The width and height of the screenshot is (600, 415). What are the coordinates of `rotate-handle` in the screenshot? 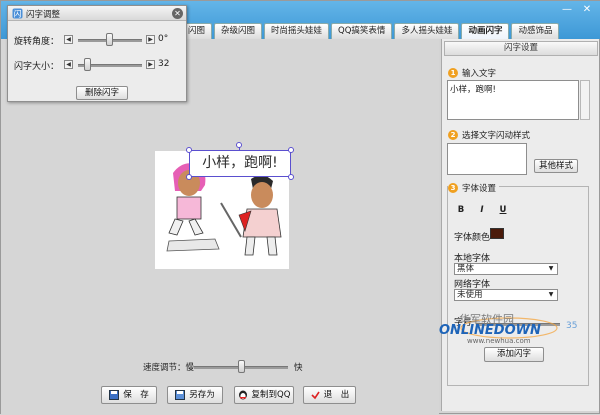 It's located at (239, 145).